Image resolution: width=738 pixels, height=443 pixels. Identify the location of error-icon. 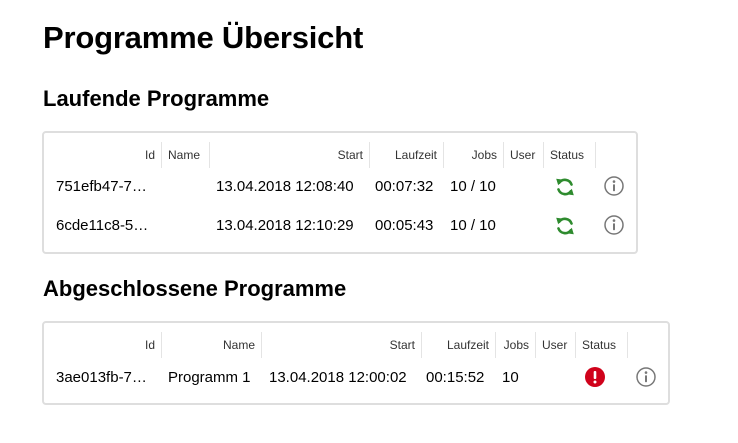
(595, 379).